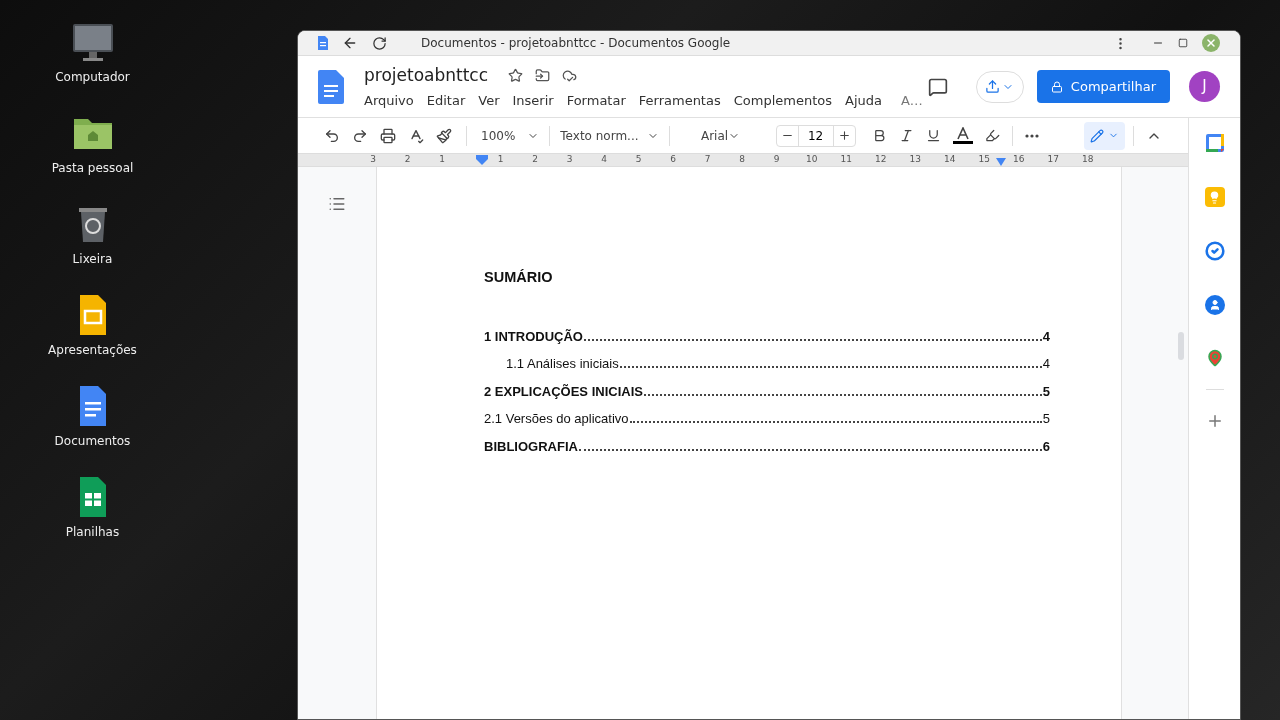  Describe the element at coordinates (556, 419) in the screenshot. I see `toc-entry: 2.1 Versões do aplicativo` at that location.